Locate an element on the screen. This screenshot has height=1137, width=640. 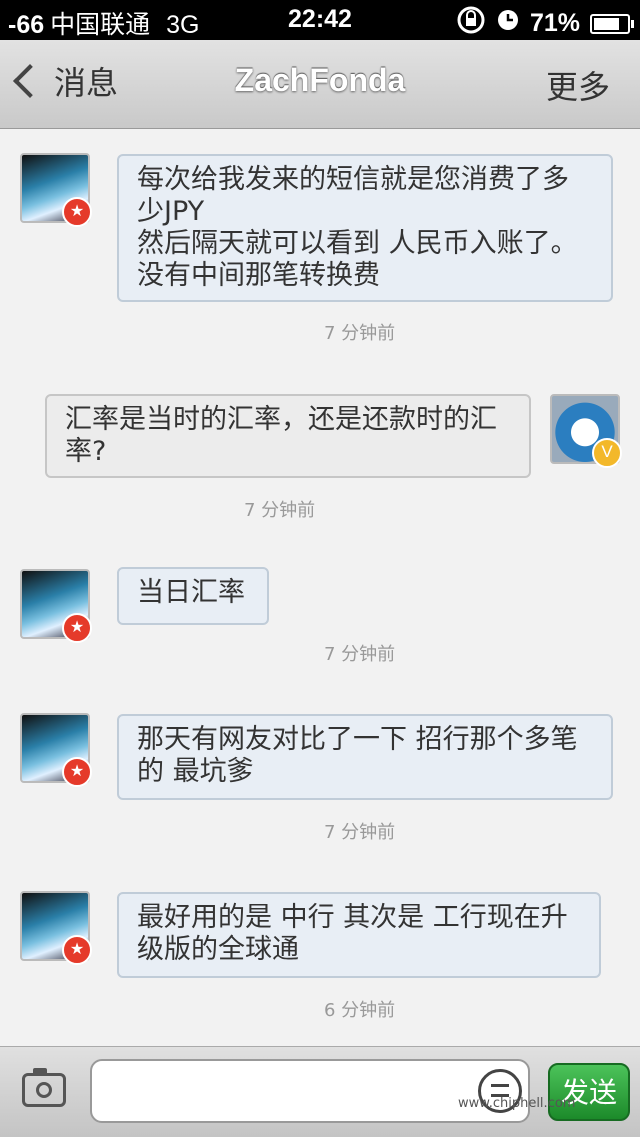
message-line: 当日汇率 is located at coordinates (191, 592).